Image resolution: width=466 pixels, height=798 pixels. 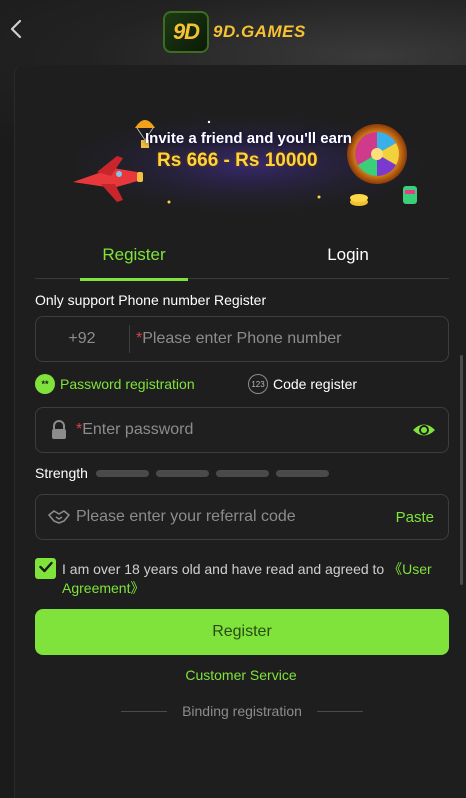 I want to click on eye-icon, so click(x=424, y=430).